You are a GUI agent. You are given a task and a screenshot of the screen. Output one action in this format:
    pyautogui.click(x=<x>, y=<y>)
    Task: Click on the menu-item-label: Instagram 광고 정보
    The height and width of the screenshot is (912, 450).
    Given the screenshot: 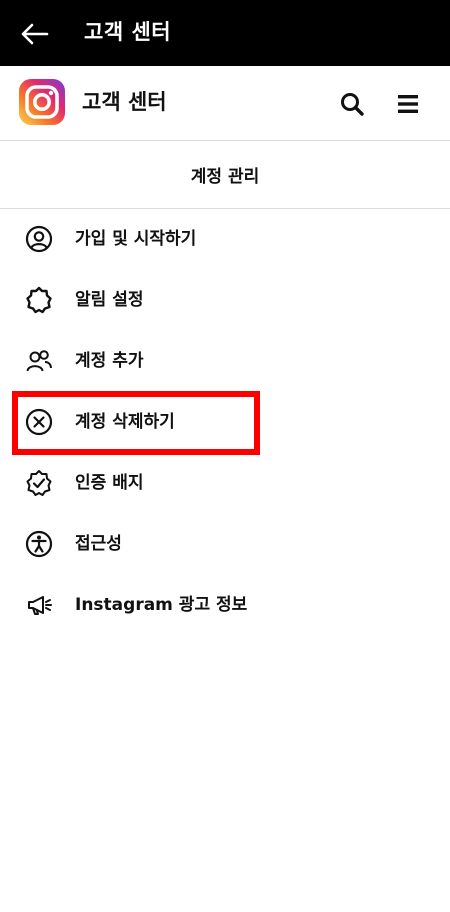 What is the action you would take?
    pyautogui.click(x=161, y=605)
    